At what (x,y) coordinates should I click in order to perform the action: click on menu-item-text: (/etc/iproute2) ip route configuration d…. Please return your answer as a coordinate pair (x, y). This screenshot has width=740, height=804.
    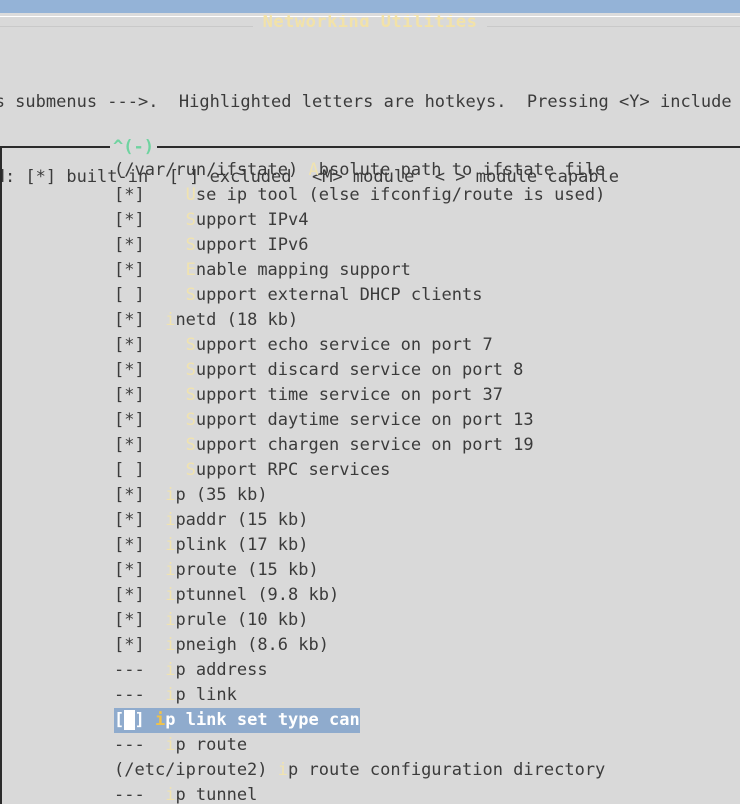
    Looking at the image, I should click on (359, 770).